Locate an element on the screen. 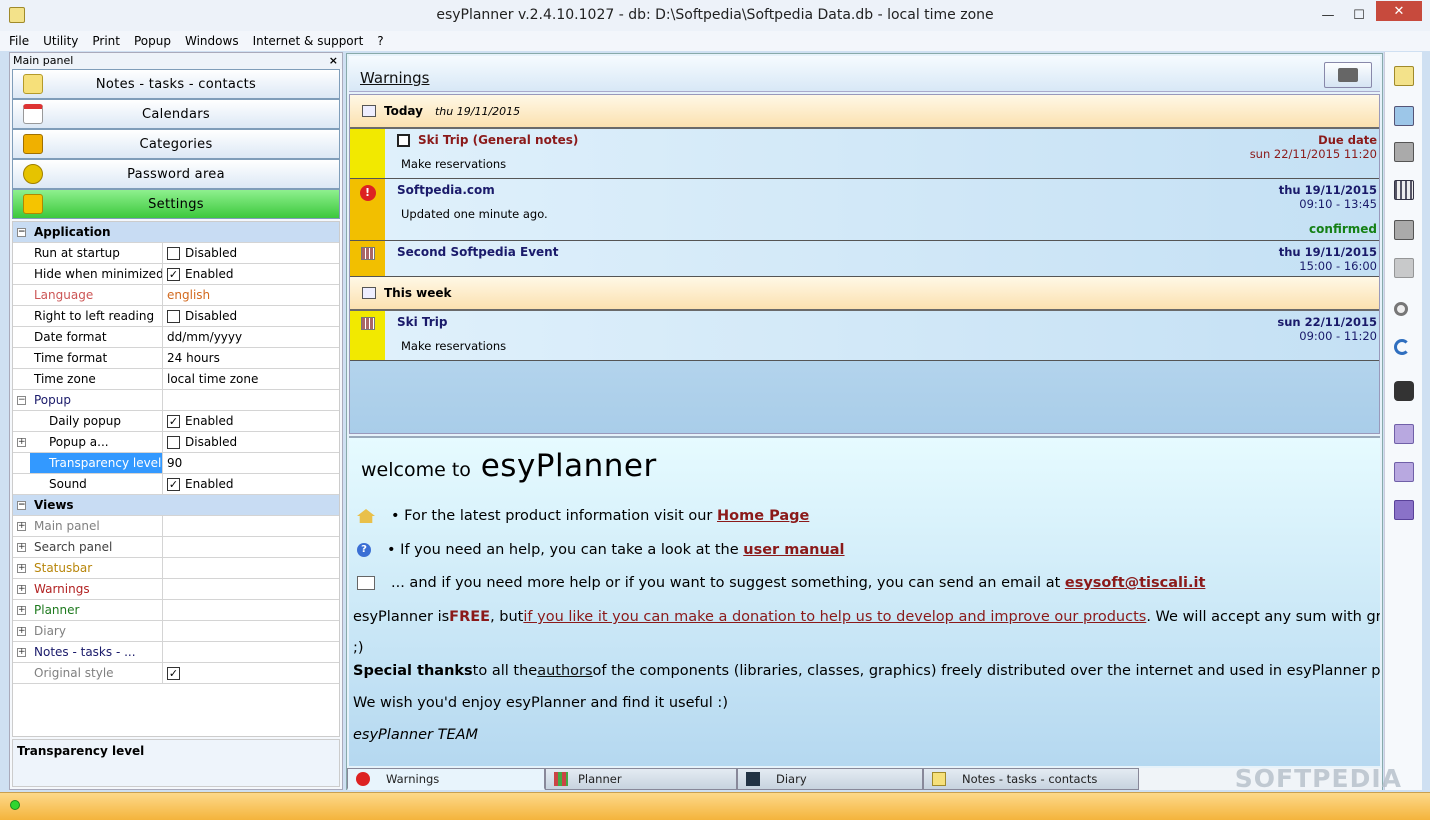  nav-calendars: Calendars is located at coordinates (176, 114).